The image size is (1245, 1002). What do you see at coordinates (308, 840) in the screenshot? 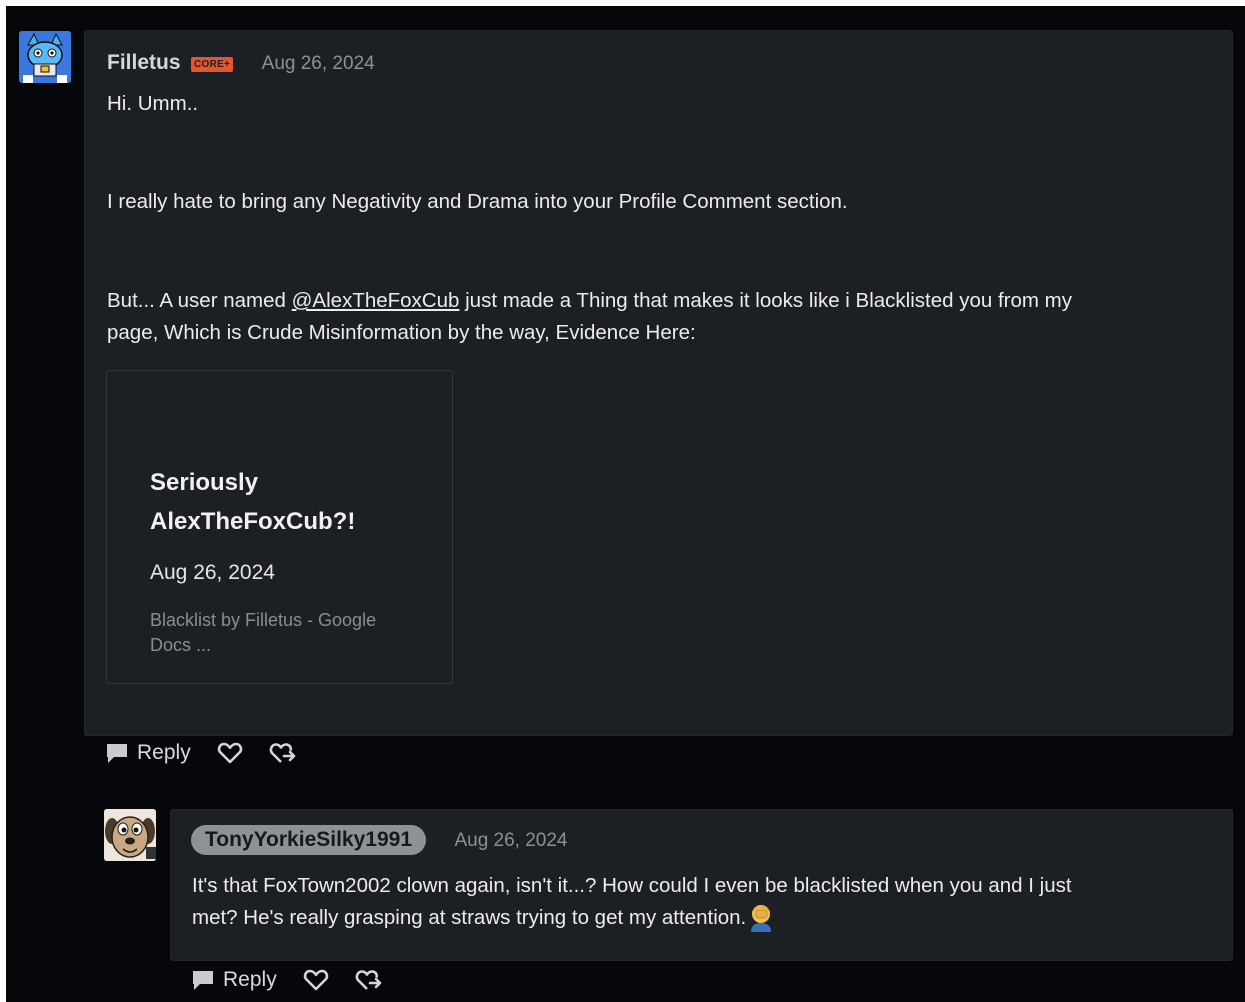
I see `username-pill: TonyYorkieSilky1991` at bounding box center [308, 840].